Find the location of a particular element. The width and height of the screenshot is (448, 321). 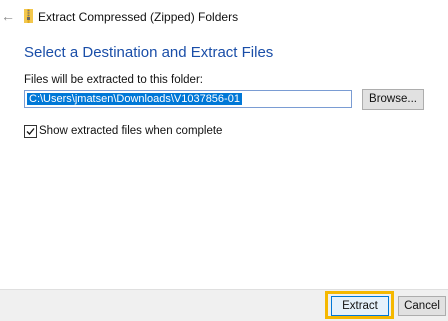

destination-path-input: C:\Users\jmatsen\Downloads\V1037856-01 is located at coordinates (188, 99).